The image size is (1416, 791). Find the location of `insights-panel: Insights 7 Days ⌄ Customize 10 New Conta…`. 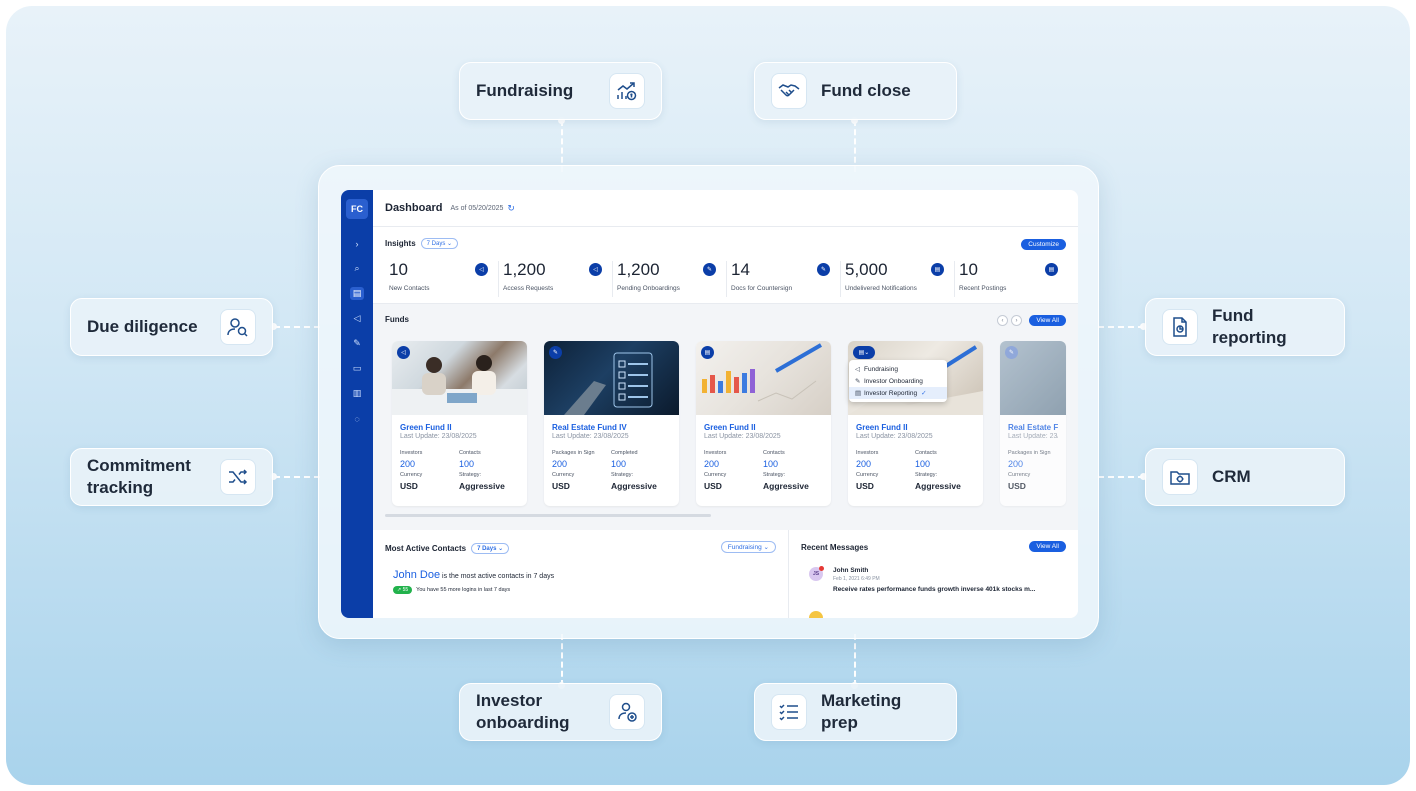

insights-panel: Insights 7 Days ⌄ Customize 10 New Conta… is located at coordinates (725, 265).